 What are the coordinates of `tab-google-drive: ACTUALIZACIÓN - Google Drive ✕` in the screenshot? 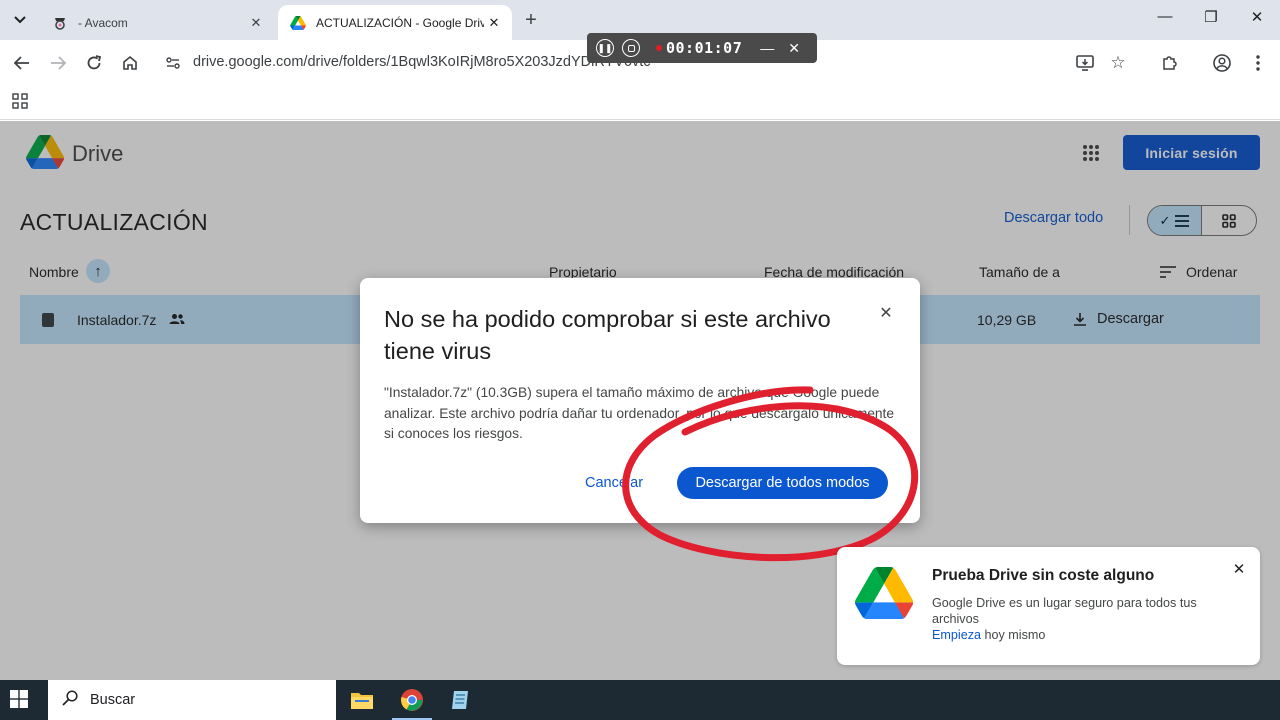 It's located at (395, 22).